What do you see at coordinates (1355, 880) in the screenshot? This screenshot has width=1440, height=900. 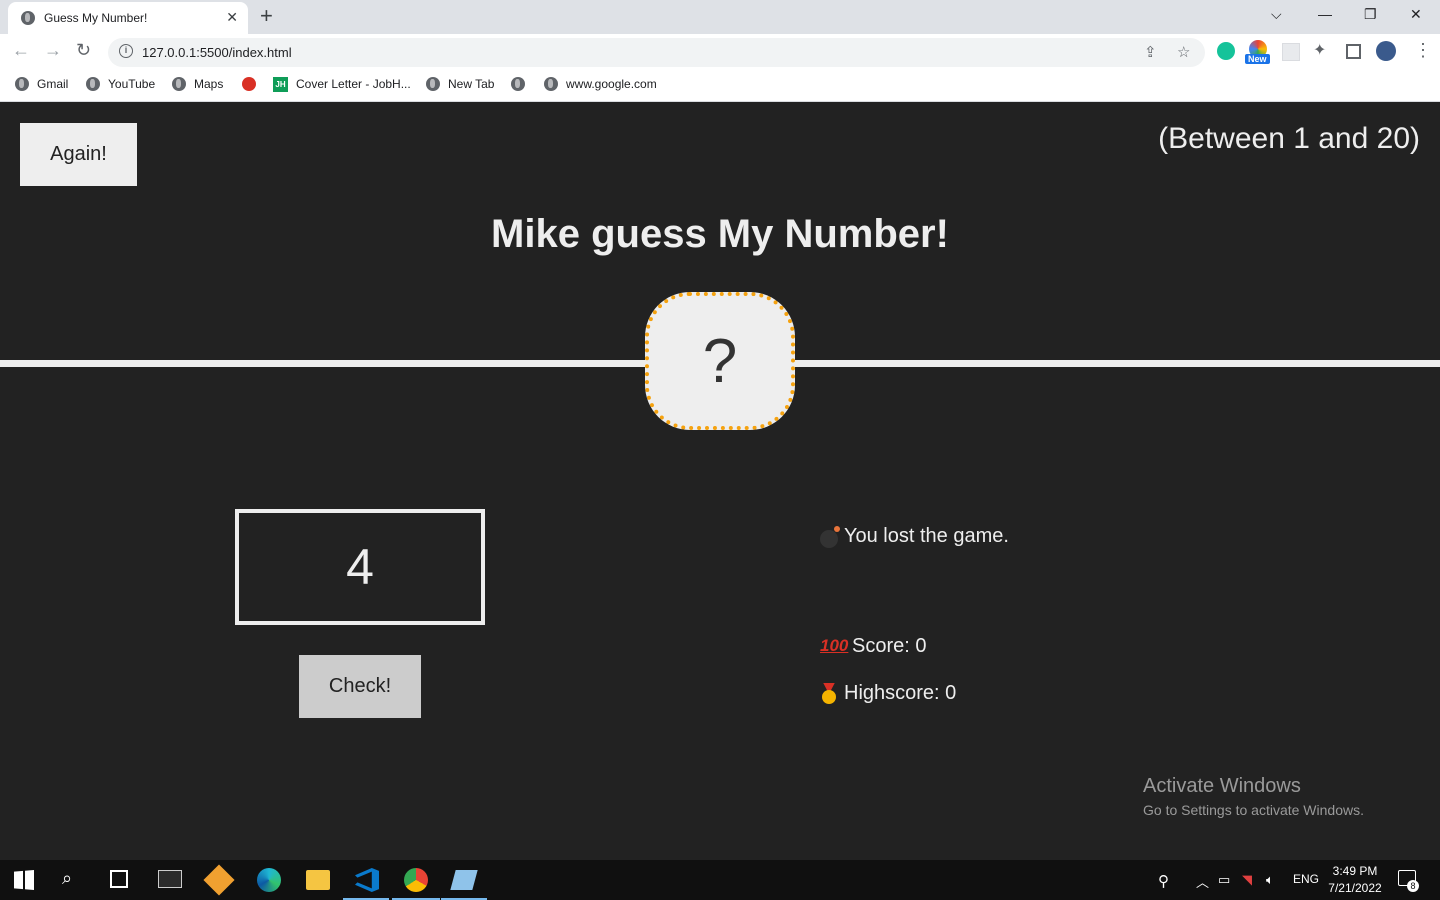 I see `taskbar-clock: 3:49 PM 7/21/2022` at bounding box center [1355, 880].